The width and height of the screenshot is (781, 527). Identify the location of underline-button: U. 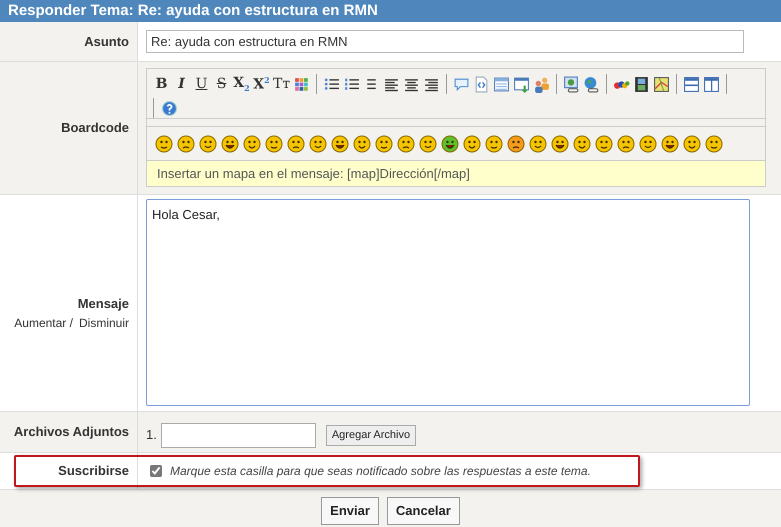
(201, 84).